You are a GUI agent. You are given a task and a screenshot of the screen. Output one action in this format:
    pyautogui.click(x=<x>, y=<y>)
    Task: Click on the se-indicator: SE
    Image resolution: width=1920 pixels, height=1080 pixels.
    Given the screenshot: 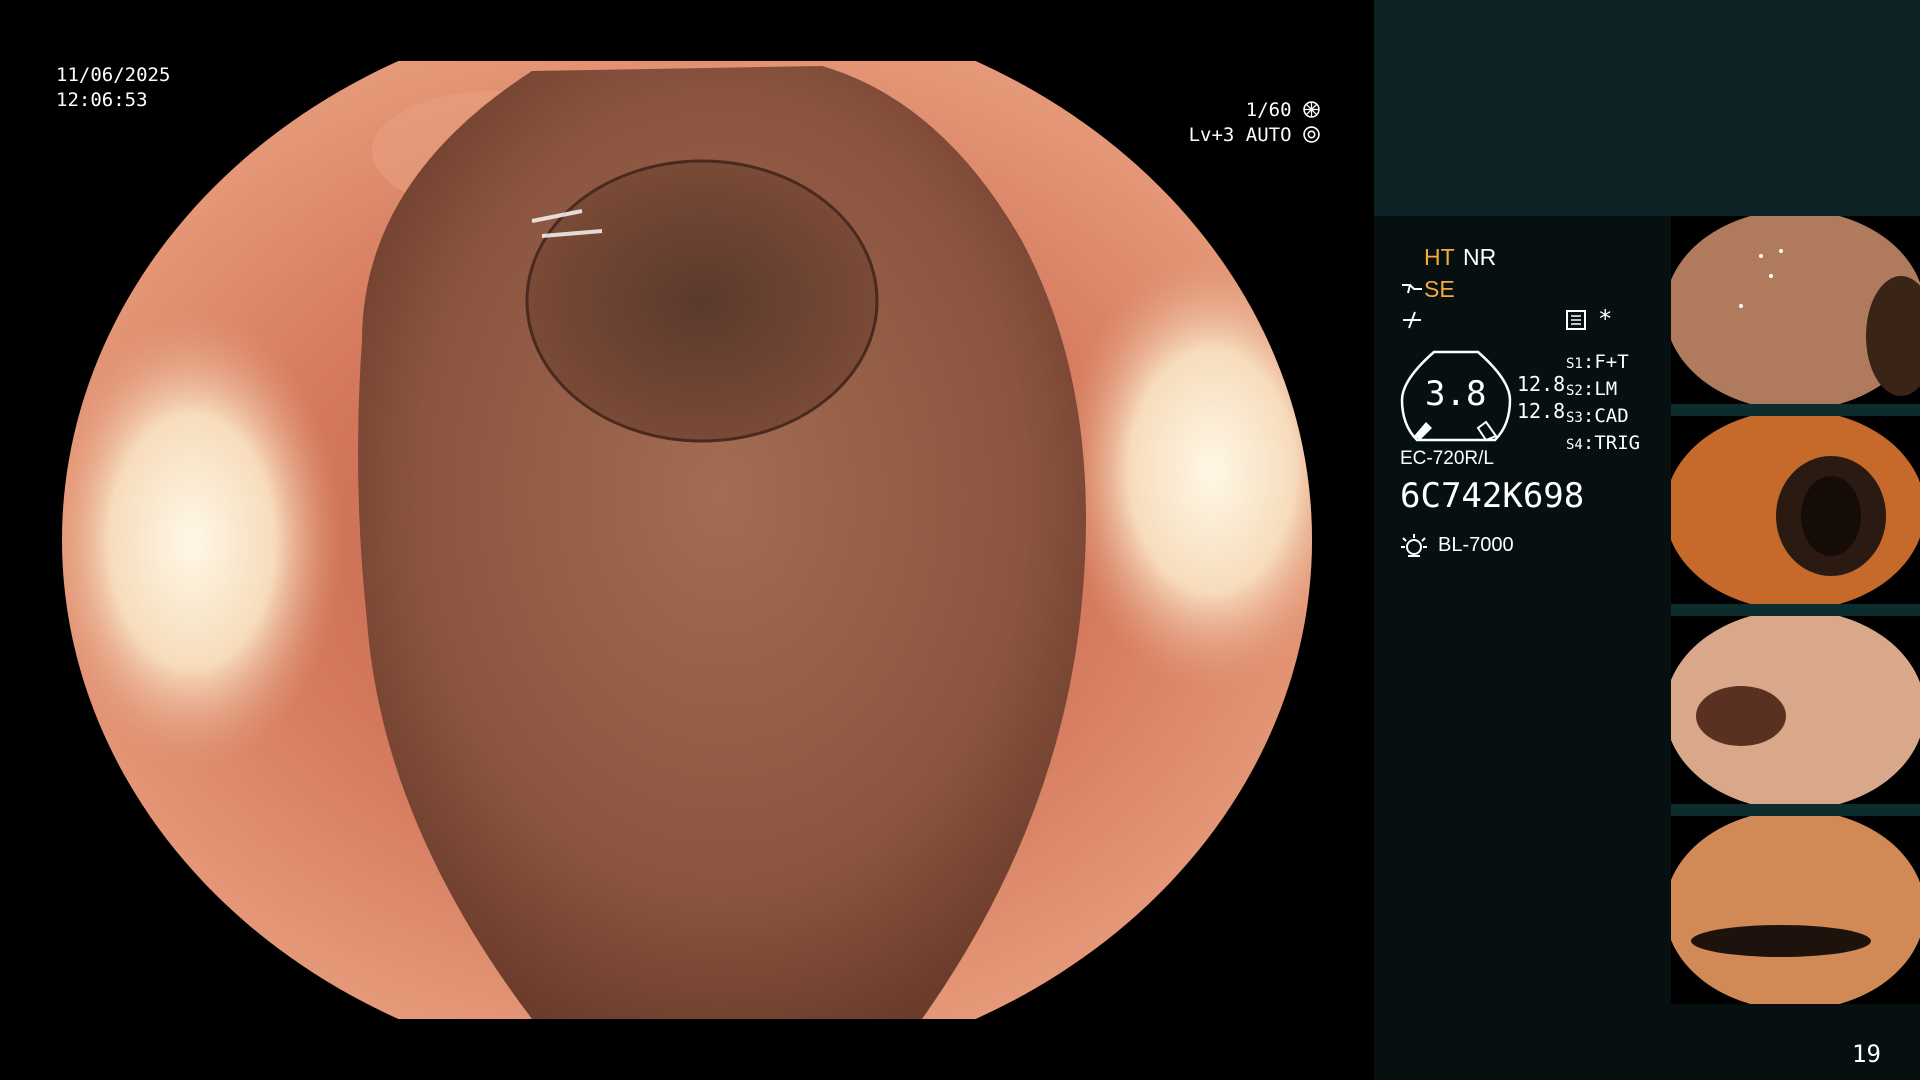 What is the action you would take?
    pyautogui.click(x=1439, y=289)
    